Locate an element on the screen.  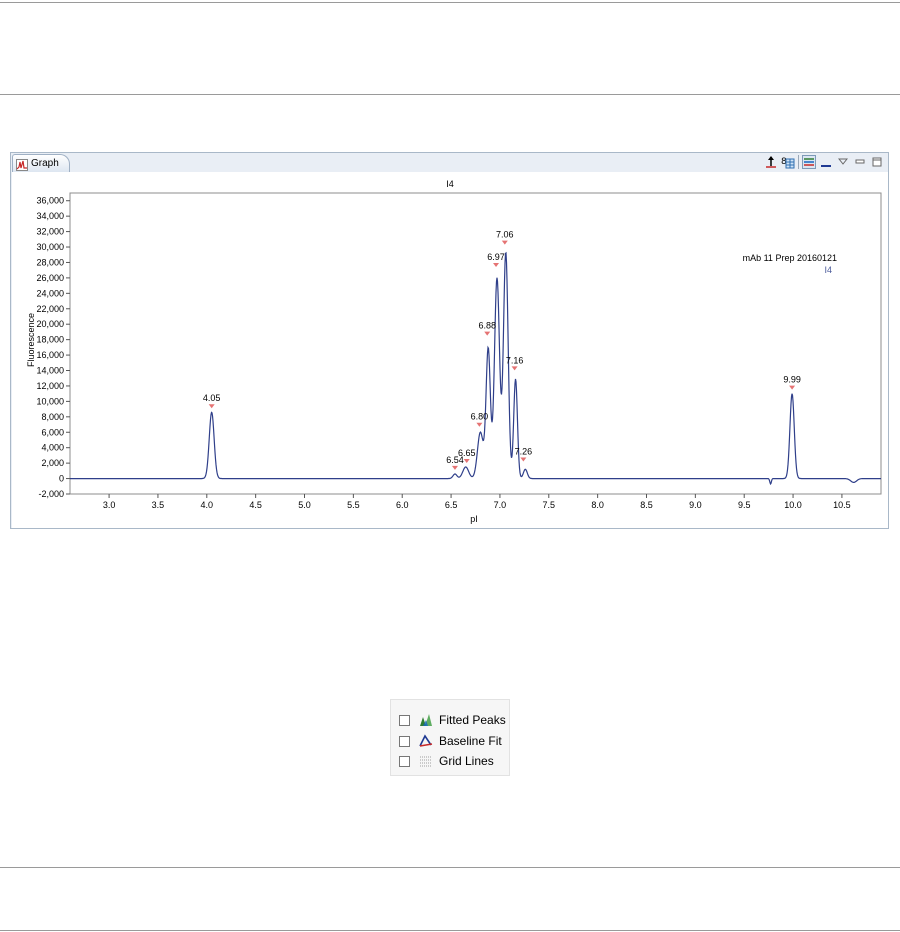
view-menu-icon is located at coordinates (843, 162).